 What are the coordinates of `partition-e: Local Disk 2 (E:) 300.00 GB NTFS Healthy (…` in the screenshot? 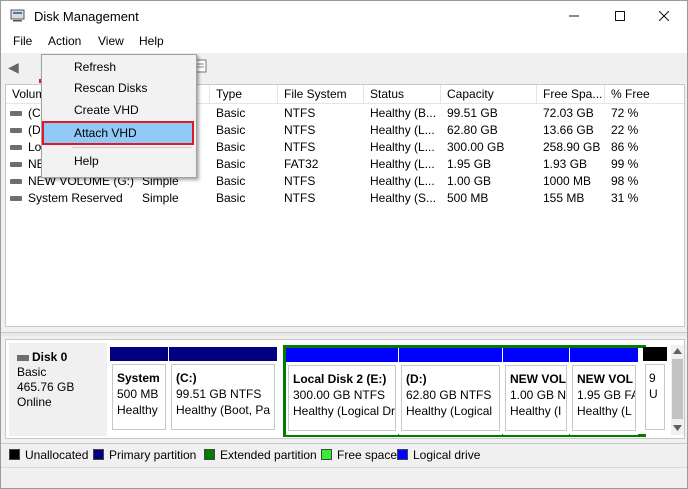 It's located at (342, 391).